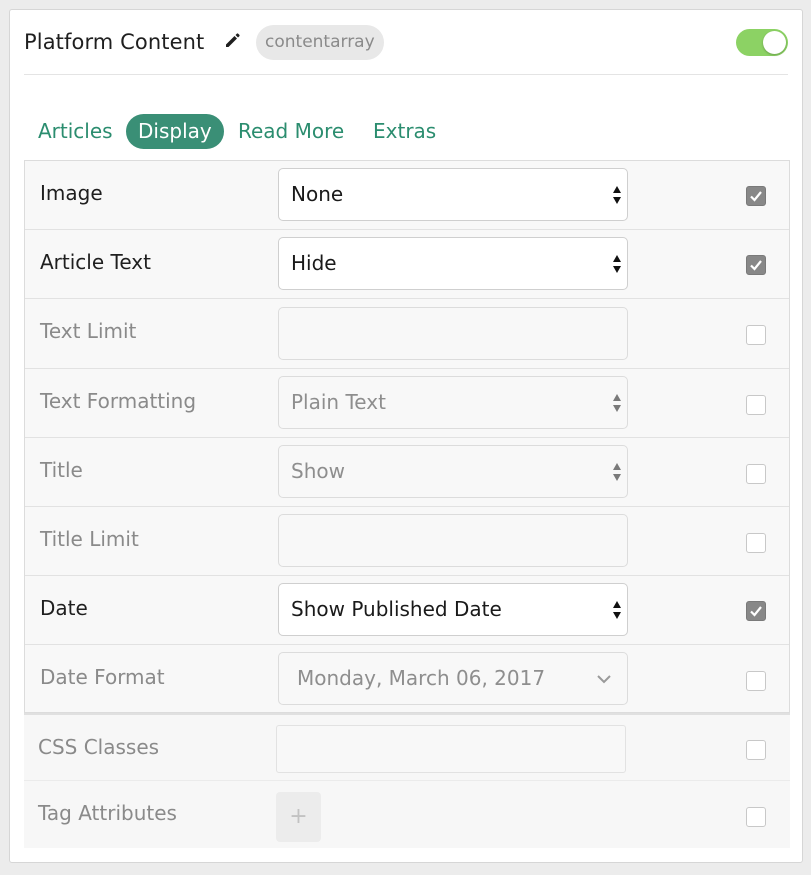 The width and height of the screenshot is (811, 875). Describe the element at coordinates (102, 677) in the screenshot. I see `row-label: Date Format` at that location.